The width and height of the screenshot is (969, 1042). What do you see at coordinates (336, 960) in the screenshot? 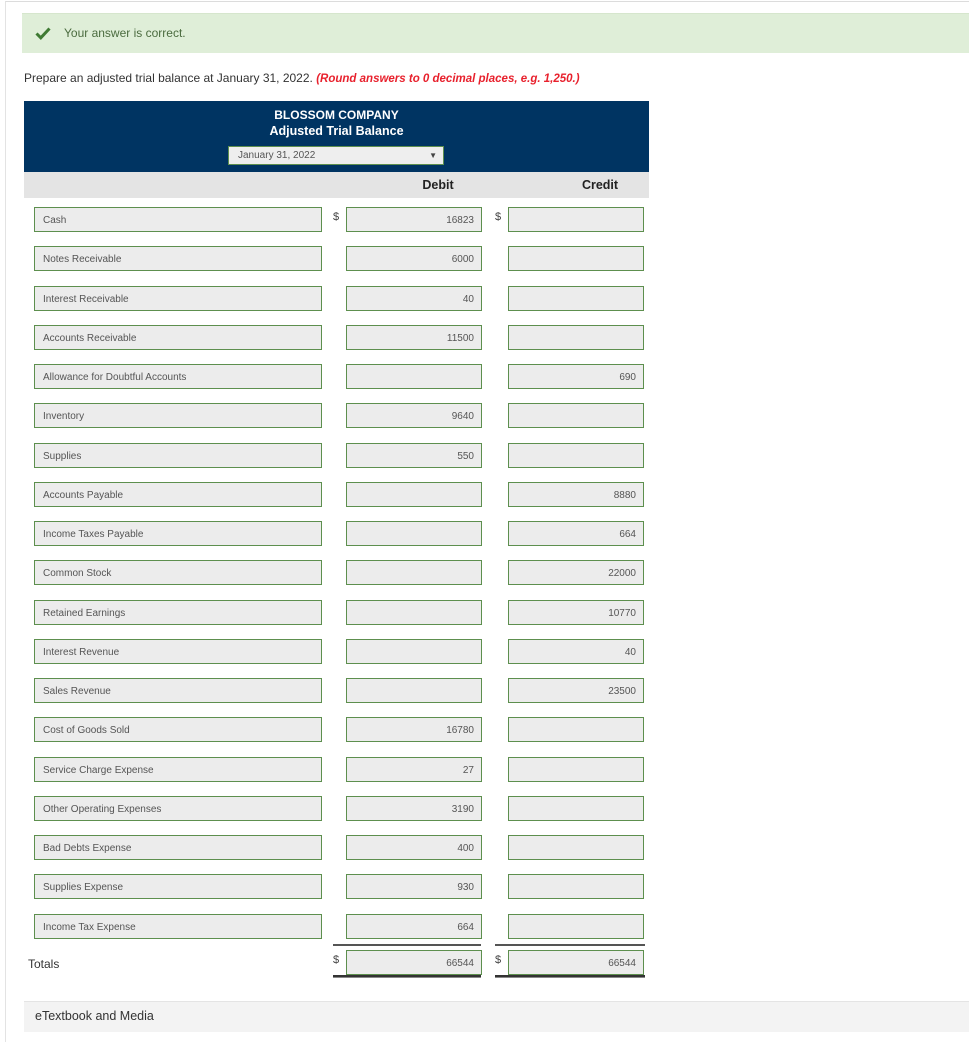
I see `debit-total-currency: $` at bounding box center [336, 960].